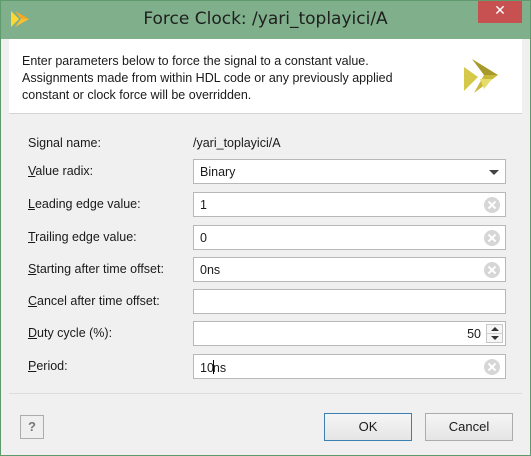 The height and width of the screenshot is (456, 531). I want to click on trailing-edge-input: 0, so click(349, 237).